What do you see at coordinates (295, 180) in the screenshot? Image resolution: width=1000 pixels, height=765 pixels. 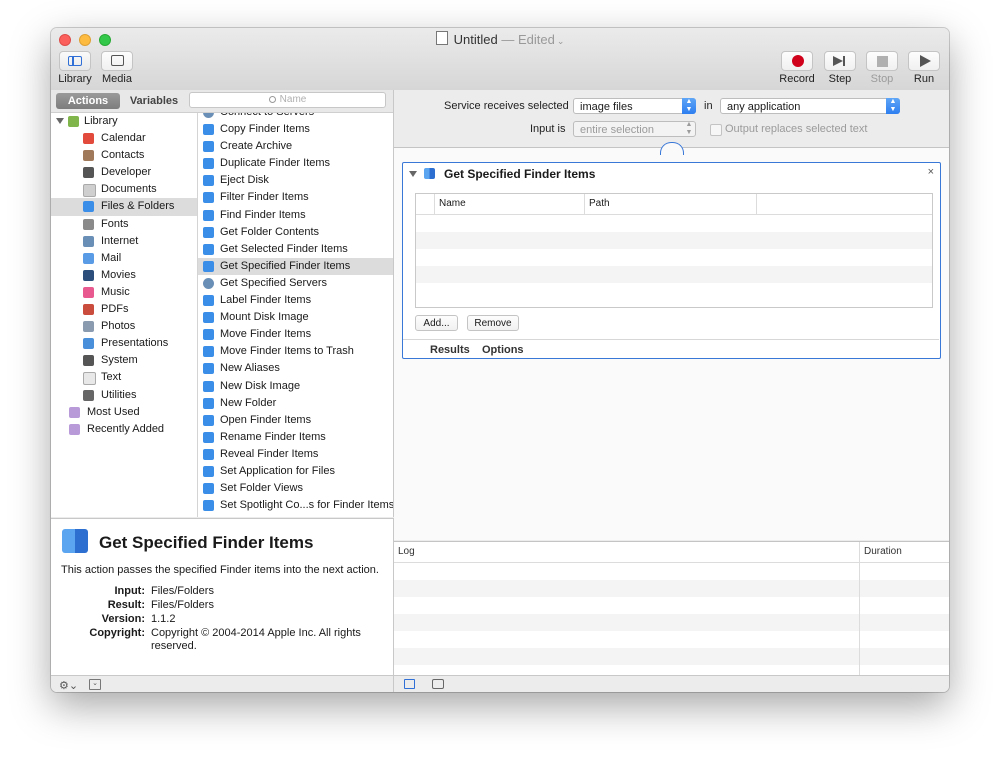 I see `action-item: Eject Disk` at bounding box center [295, 180].